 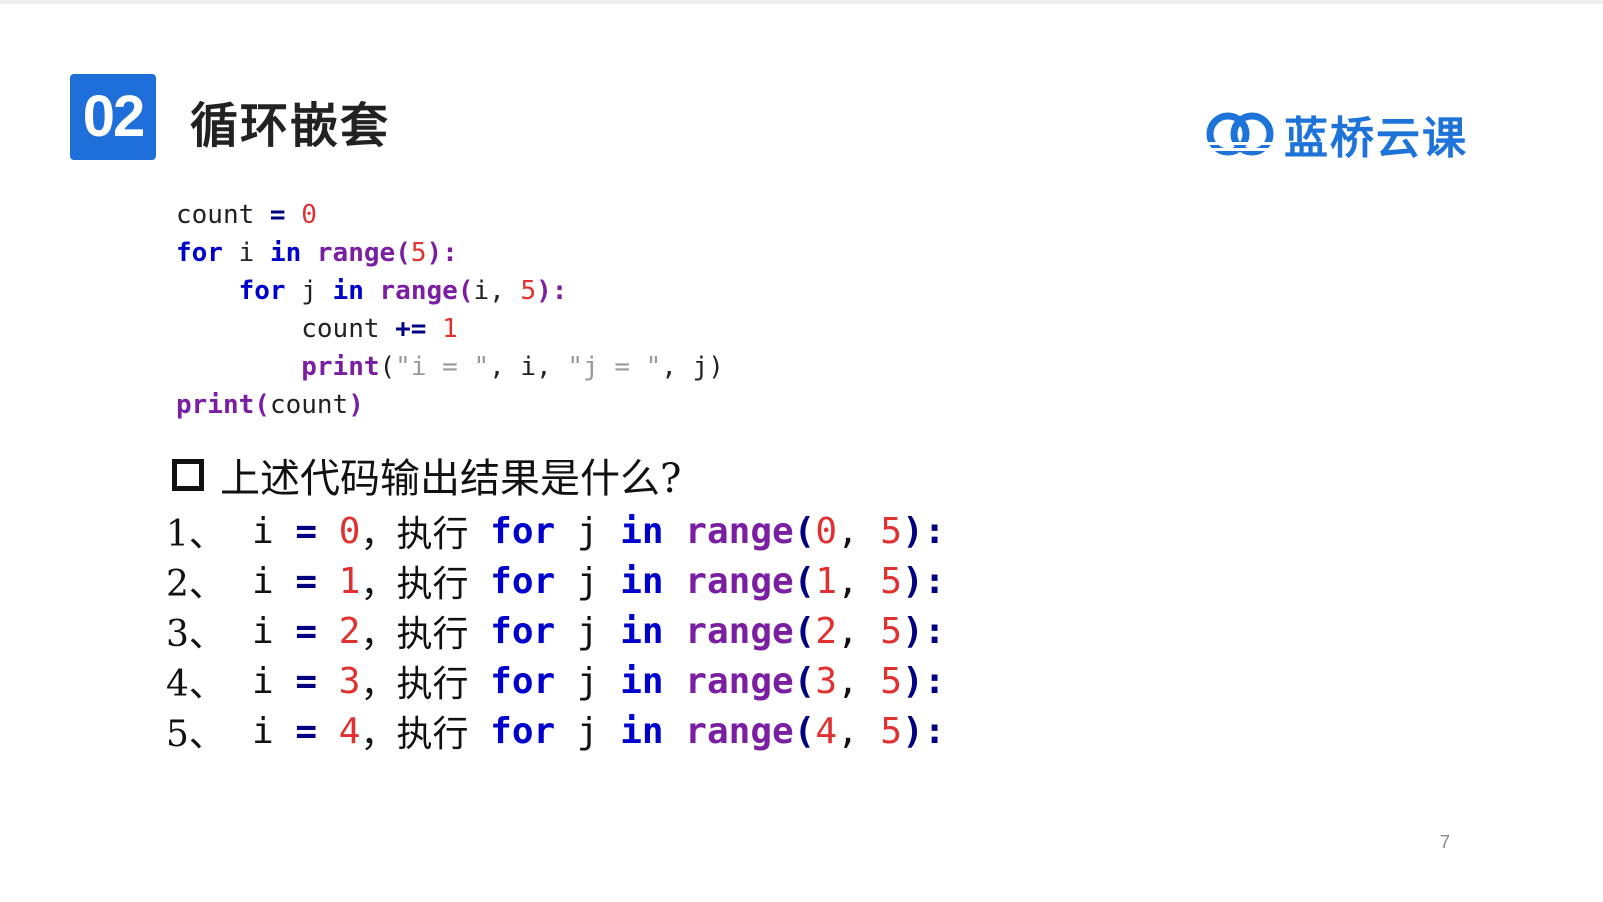 What do you see at coordinates (801, 2) in the screenshot?
I see `top-border` at bounding box center [801, 2].